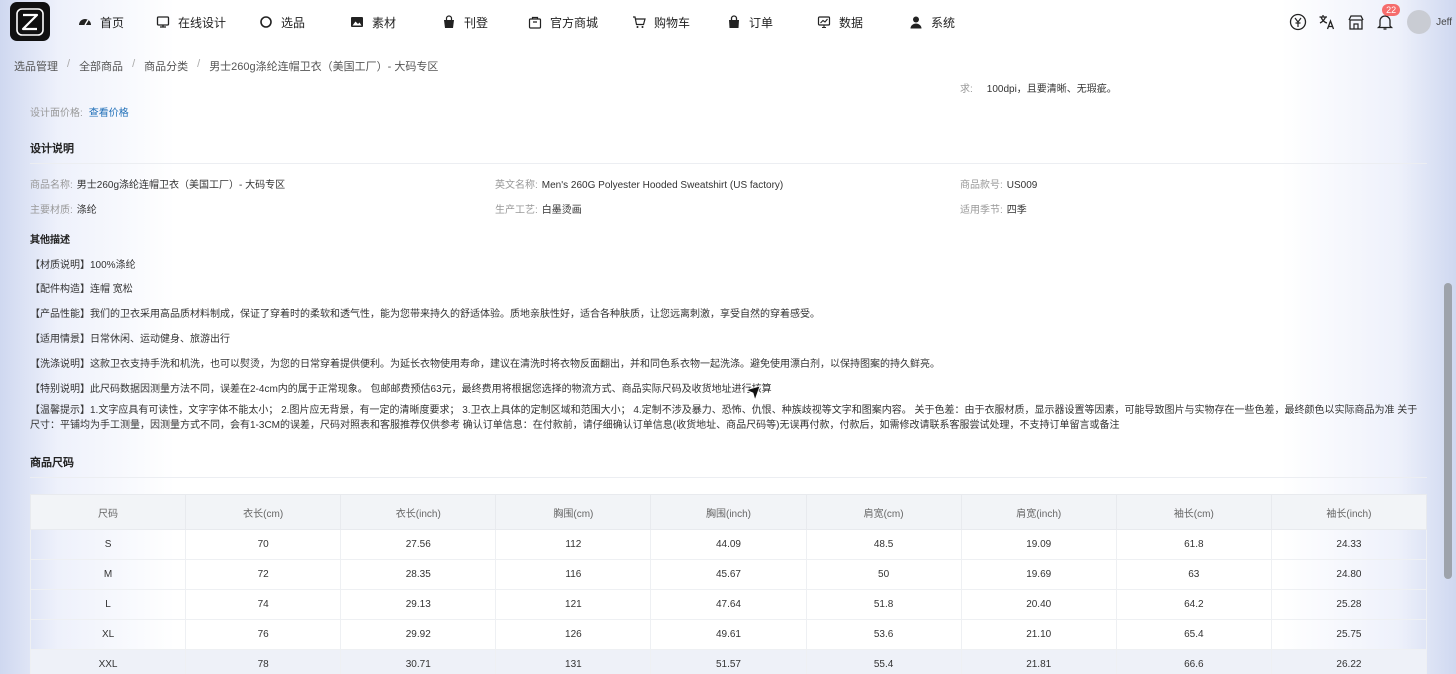 The width and height of the screenshot is (1456, 674). I want to click on column-header: 袖长(inch), so click(1348, 512).